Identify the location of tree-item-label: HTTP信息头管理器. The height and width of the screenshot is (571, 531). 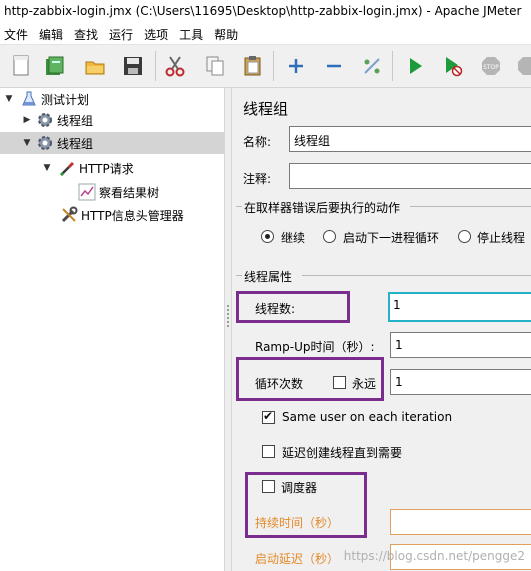
(132, 215).